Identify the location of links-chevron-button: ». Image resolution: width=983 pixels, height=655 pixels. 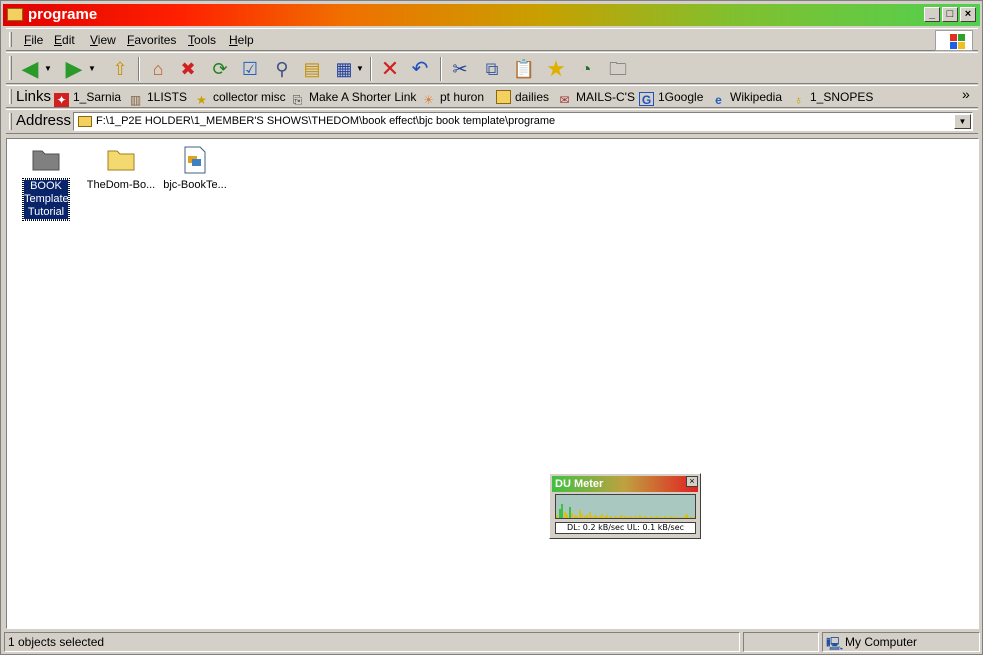
(966, 94).